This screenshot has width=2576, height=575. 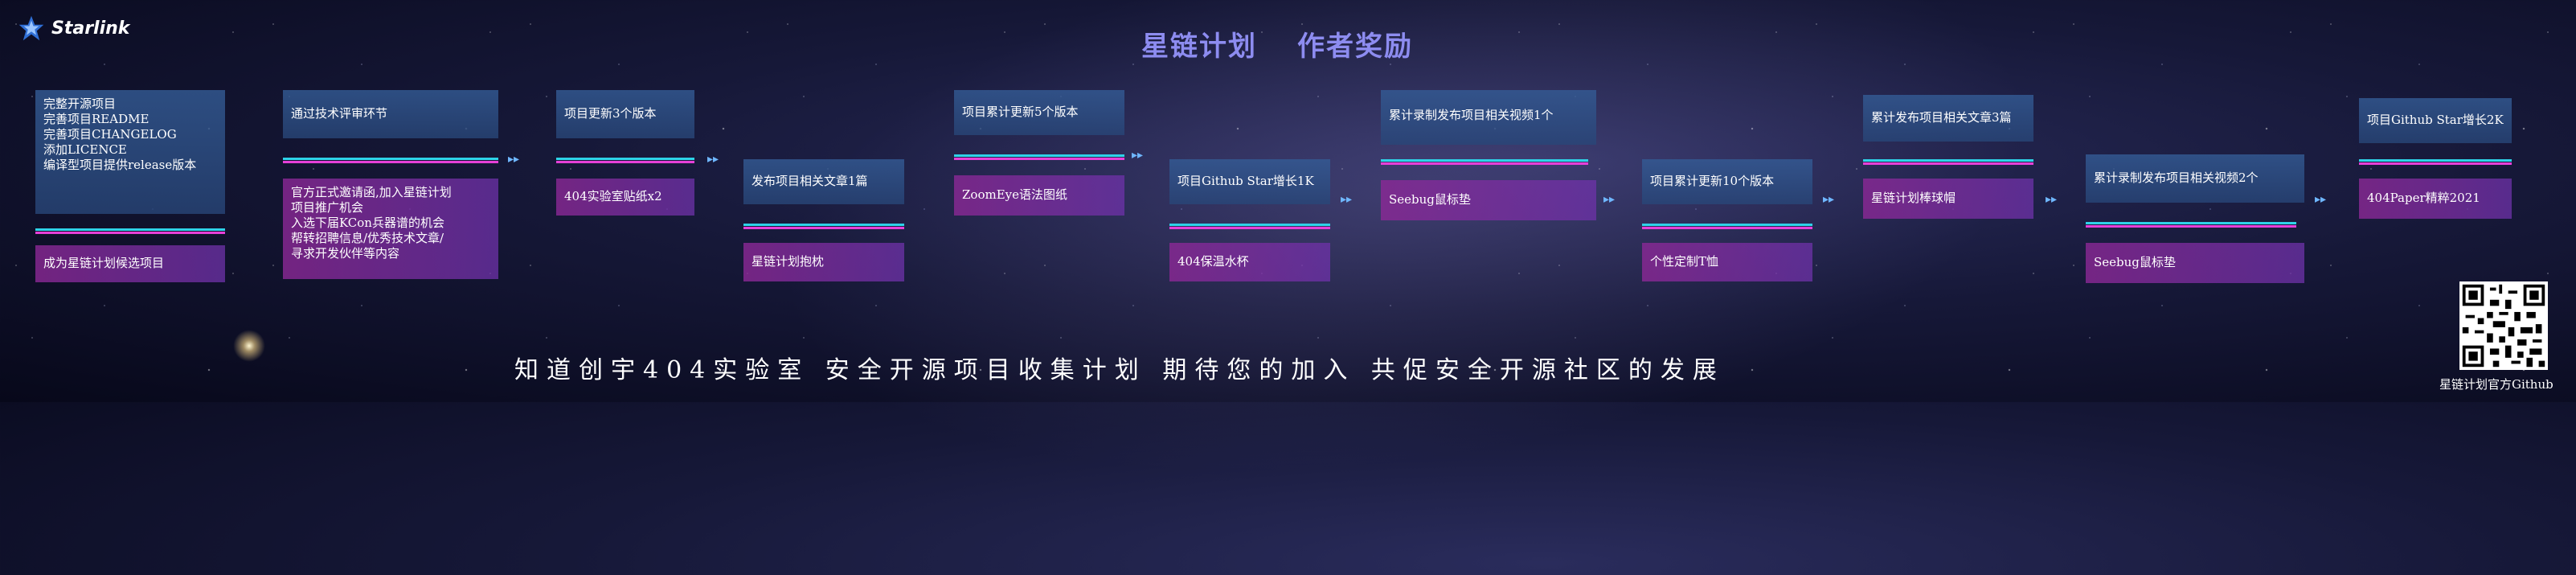 What do you see at coordinates (339, 113) in the screenshot?
I see `requirement-line: 通过技术评审环节` at bounding box center [339, 113].